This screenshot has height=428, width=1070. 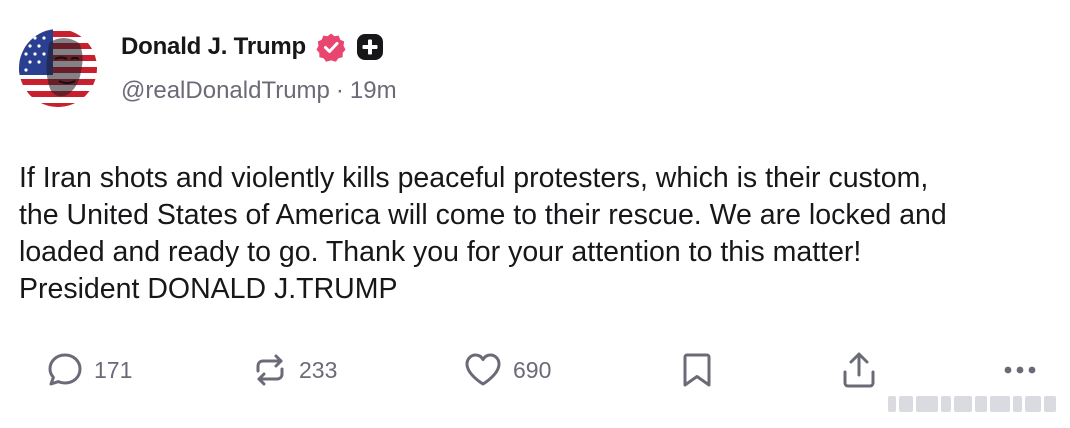 I want to click on author-name-row: Donald J. Trump, so click(x=252, y=47).